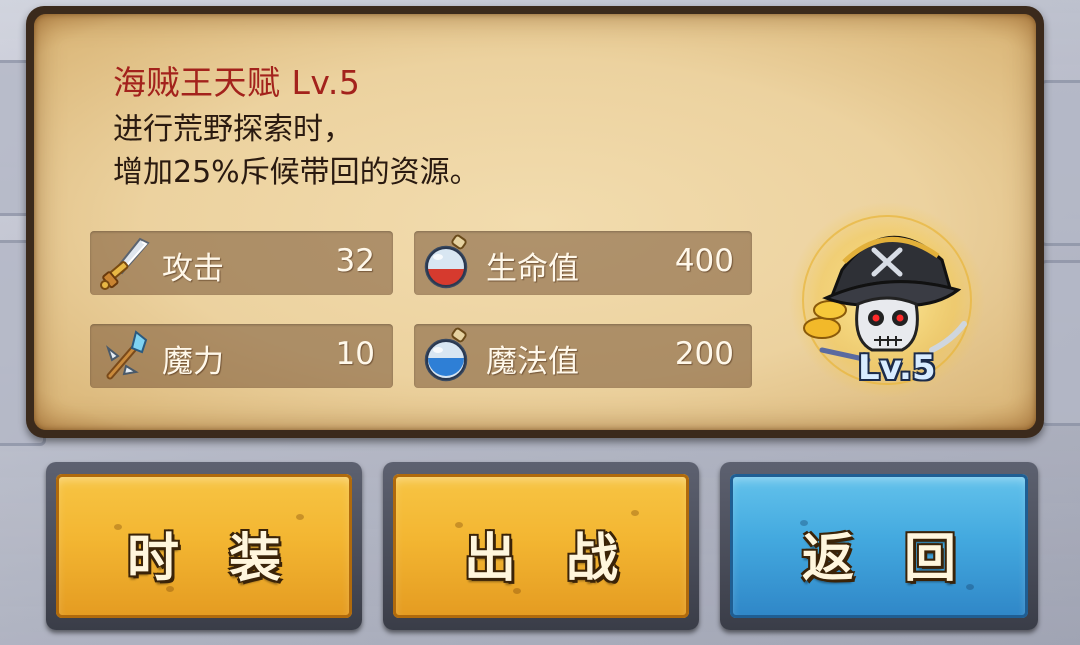  I want to click on battle-button: 出 战, so click(541, 546).